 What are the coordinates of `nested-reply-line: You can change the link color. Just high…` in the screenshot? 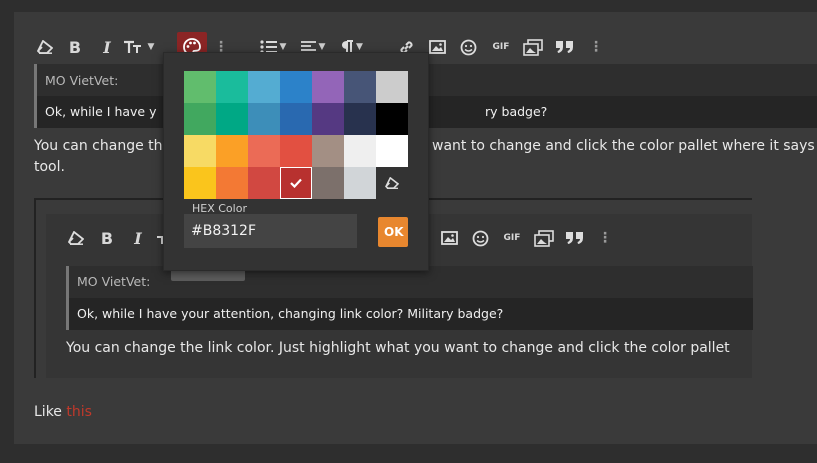 It's located at (398, 348).